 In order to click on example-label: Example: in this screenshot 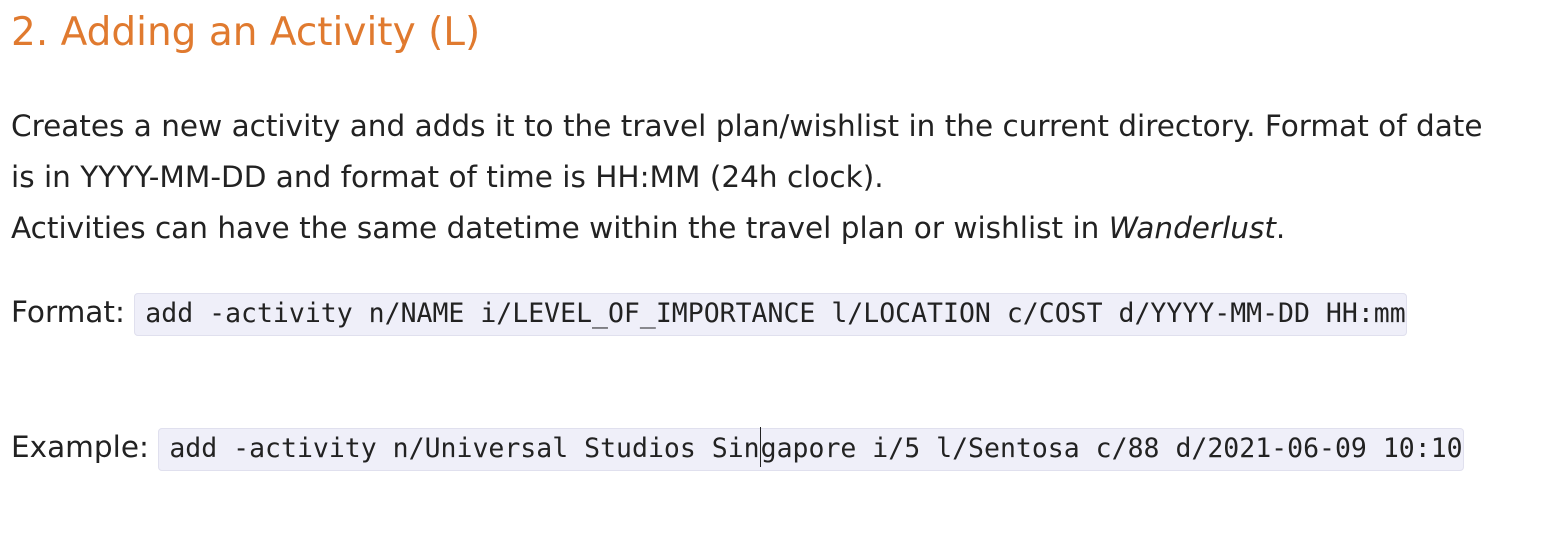, I will do `click(80, 447)`.